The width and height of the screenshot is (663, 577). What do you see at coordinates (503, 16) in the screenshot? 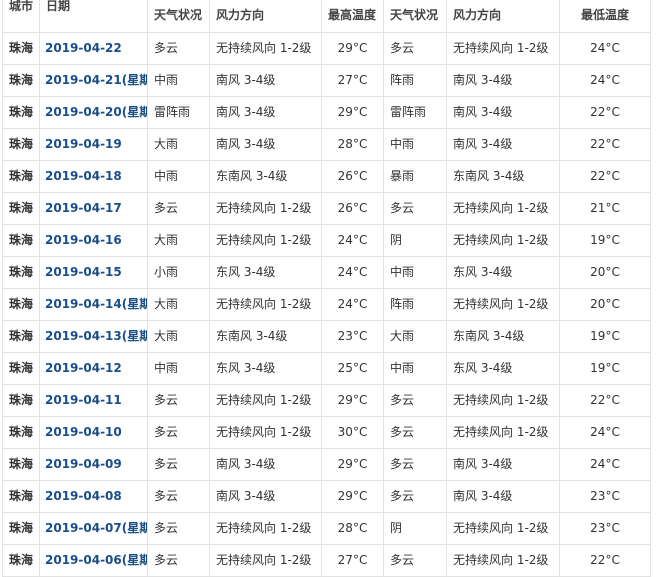
I see `header-night-wind: 风力方向` at bounding box center [503, 16].